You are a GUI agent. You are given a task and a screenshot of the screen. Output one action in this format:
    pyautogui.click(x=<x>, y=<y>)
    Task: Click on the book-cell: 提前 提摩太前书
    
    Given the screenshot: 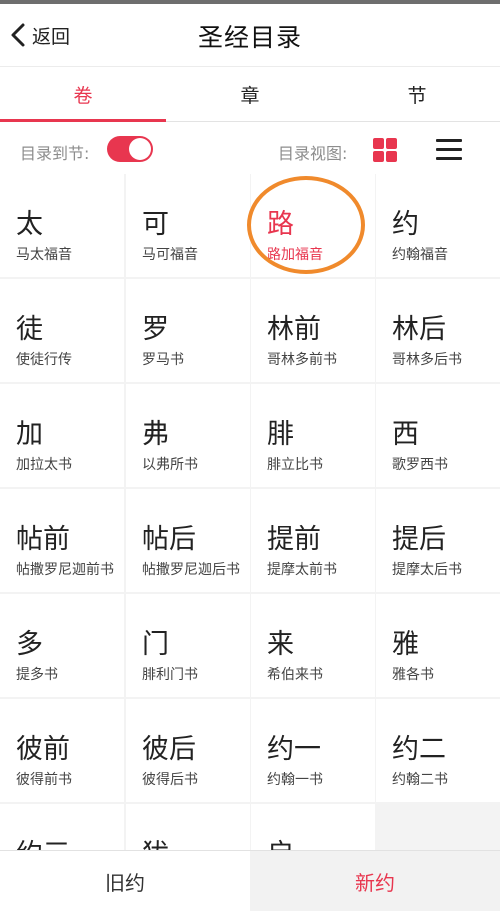 What is the action you would take?
    pyautogui.click(x=313, y=540)
    